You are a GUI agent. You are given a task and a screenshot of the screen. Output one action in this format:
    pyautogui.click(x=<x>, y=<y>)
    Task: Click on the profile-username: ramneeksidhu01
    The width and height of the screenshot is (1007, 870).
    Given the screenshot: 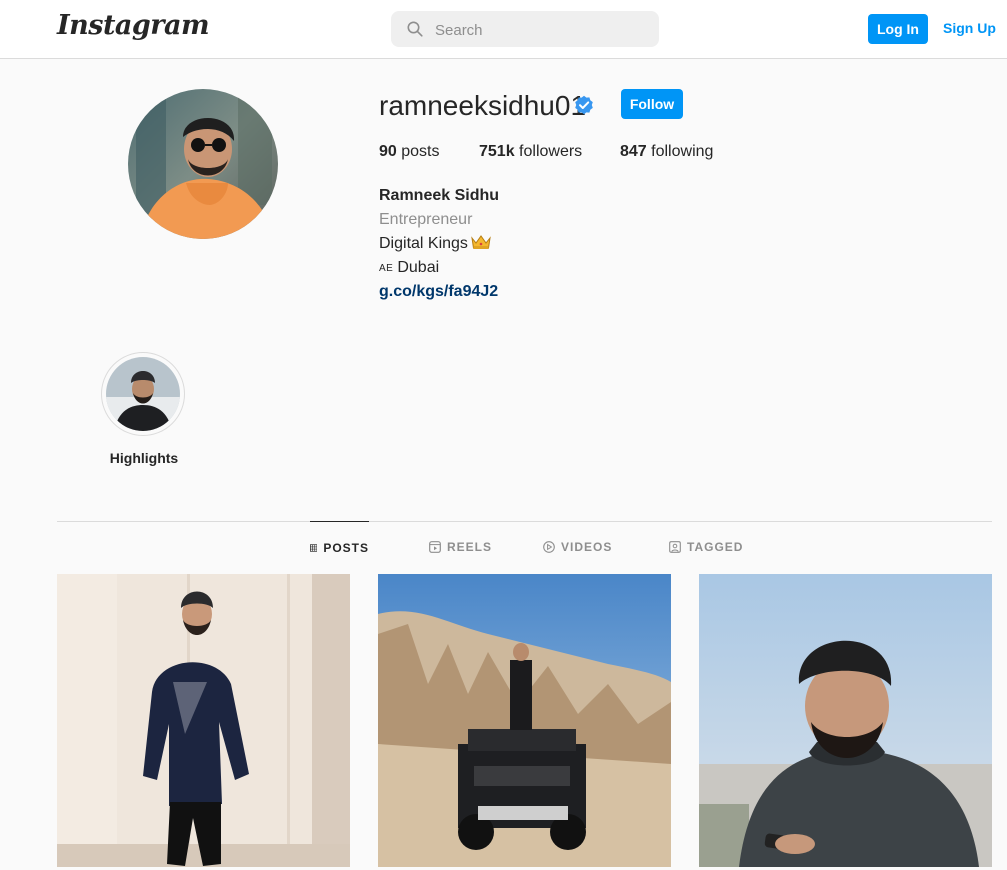 What is the action you would take?
    pyautogui.click(x=483, y=105)
    